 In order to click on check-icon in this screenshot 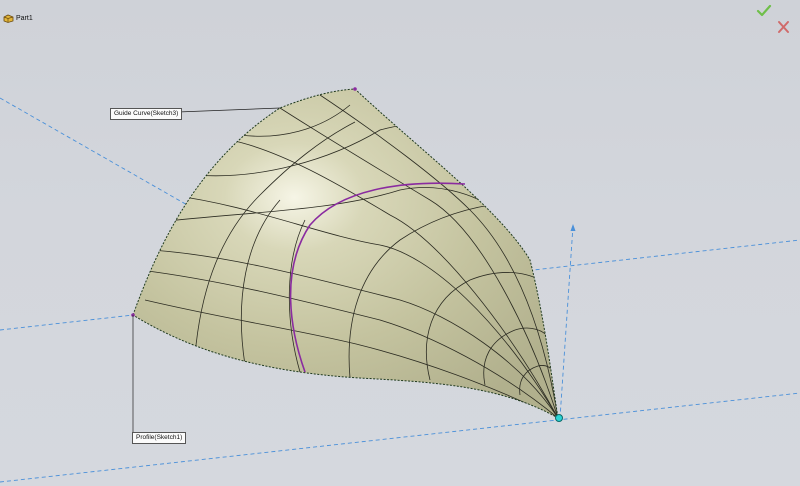, I will do `click(764, 10)`.